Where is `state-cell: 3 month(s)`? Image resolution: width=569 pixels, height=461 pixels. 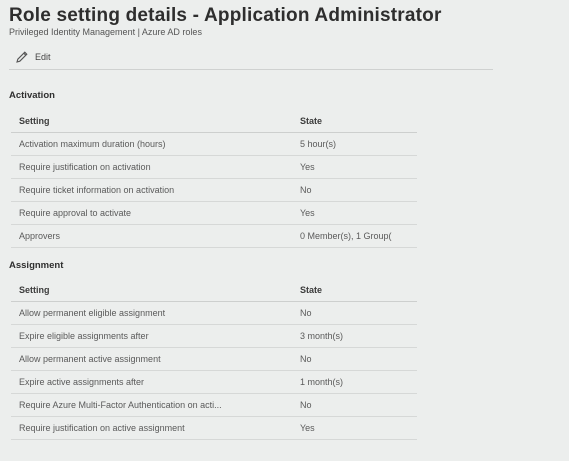 state-cell: 3 month(s) is located at coordinates (354, 336).